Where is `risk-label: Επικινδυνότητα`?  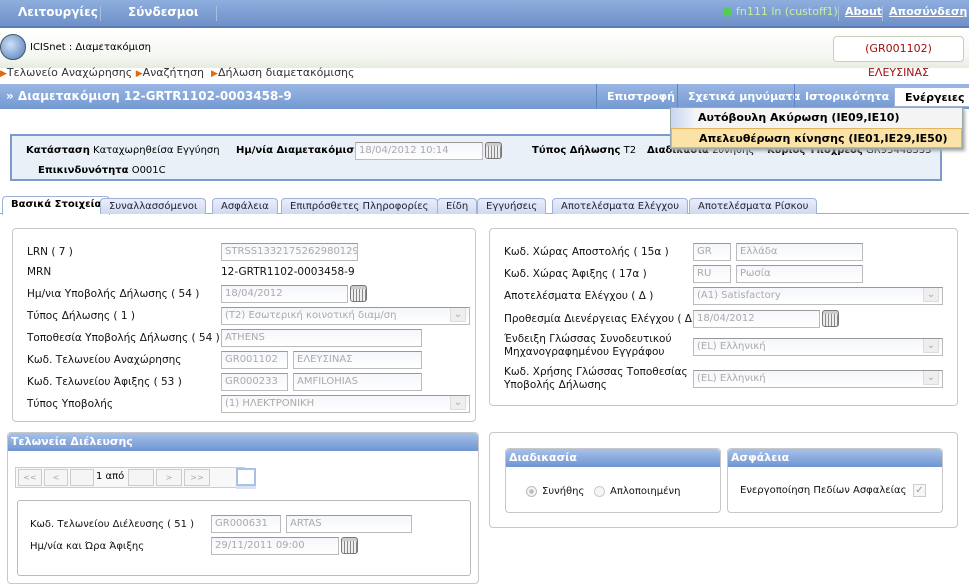 risk-label: Επικινδυνότητα is located at coordinates (83, 170).